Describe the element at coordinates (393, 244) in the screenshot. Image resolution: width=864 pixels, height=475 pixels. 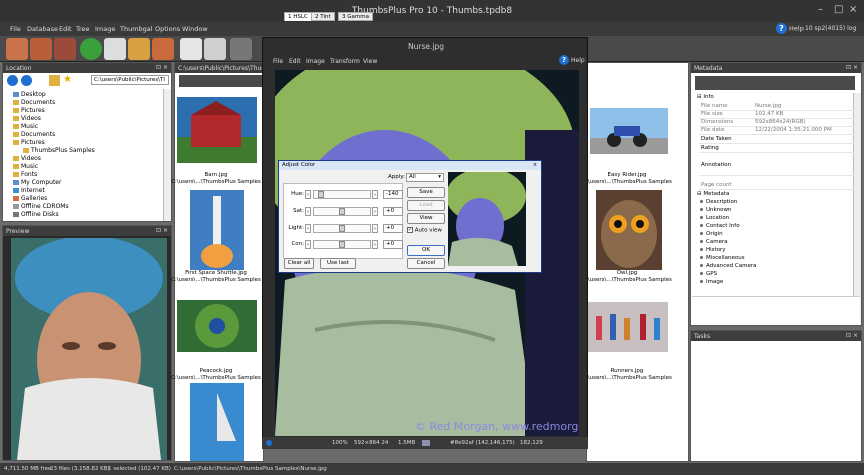
I see `con-value: +0` at that location.